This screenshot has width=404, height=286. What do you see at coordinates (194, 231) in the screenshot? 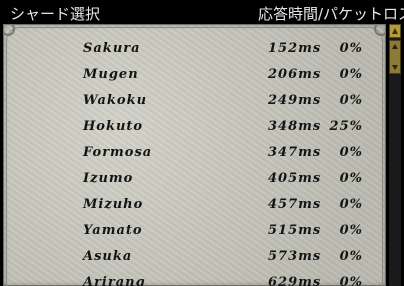
I see `shard-row: Yamato 515ms 0%` at bounding box center [194, 231].